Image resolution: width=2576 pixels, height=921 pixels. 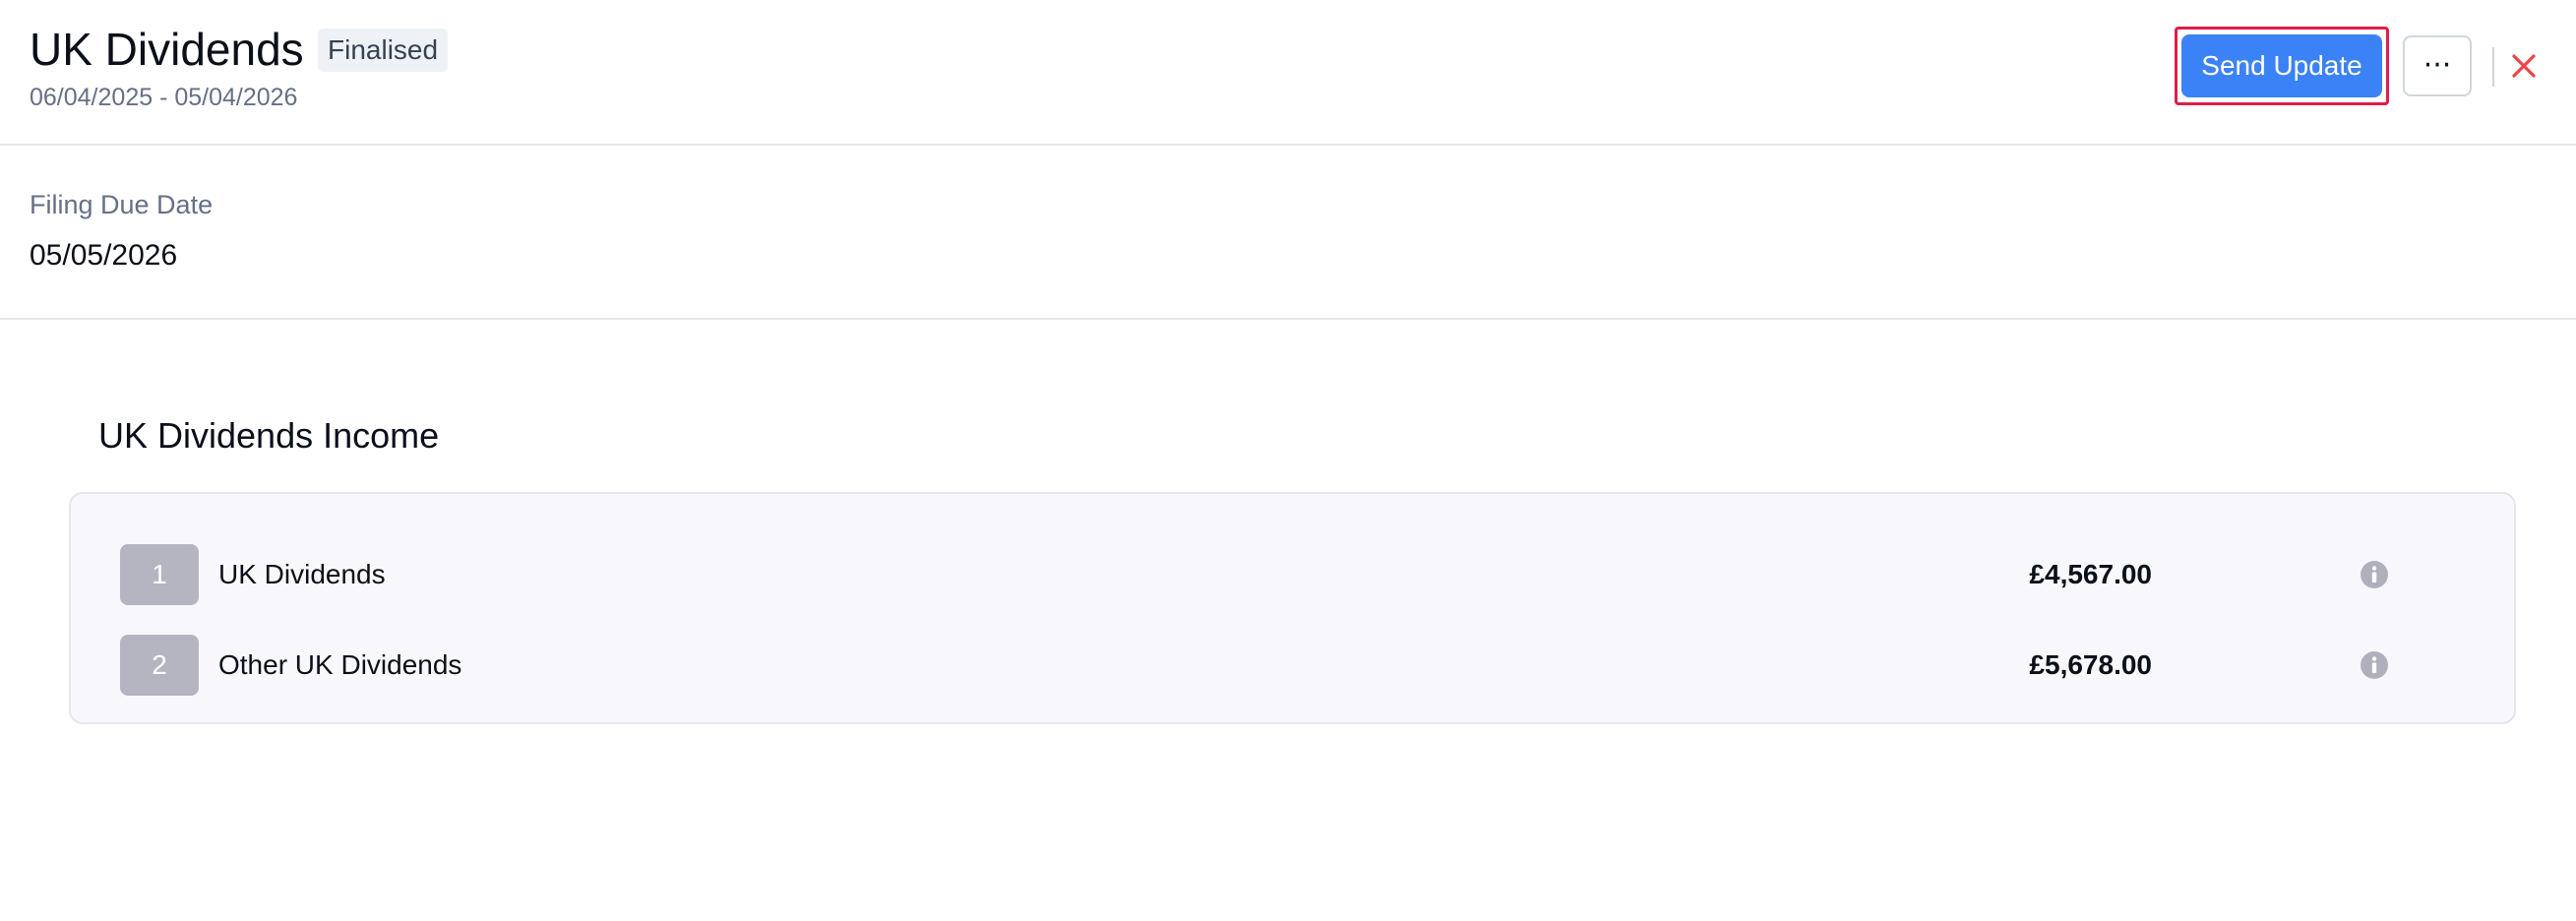 What do you see at coordinates (159, 574) in the screenshot?
I see `row-number-badge: 1` at bounding box center [159, 574].